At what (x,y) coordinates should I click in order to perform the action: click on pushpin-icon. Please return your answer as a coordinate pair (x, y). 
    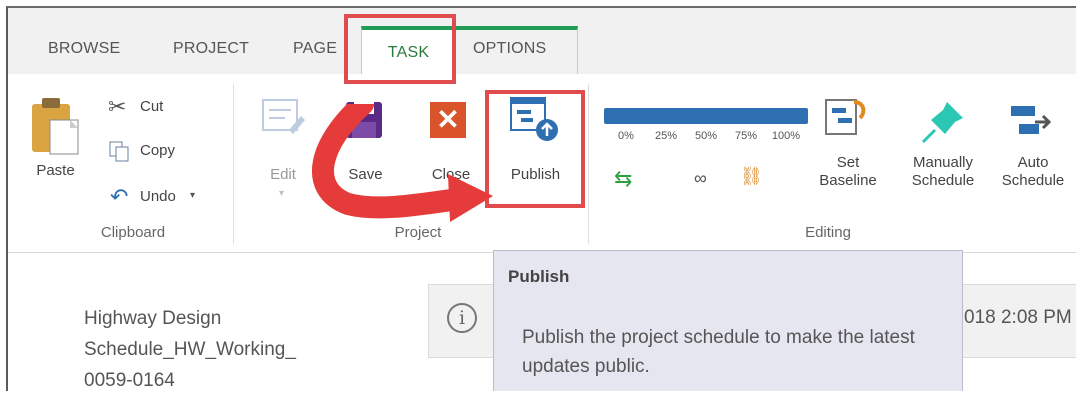
    Looking at the image, I should click on (942, 123).